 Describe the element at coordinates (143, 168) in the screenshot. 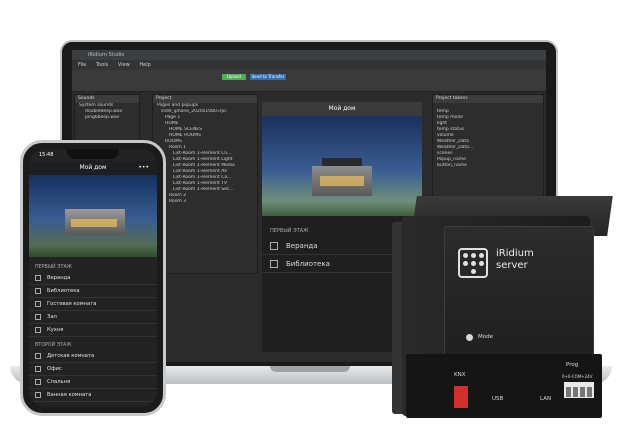

I see `more-icon: •••` at that location.